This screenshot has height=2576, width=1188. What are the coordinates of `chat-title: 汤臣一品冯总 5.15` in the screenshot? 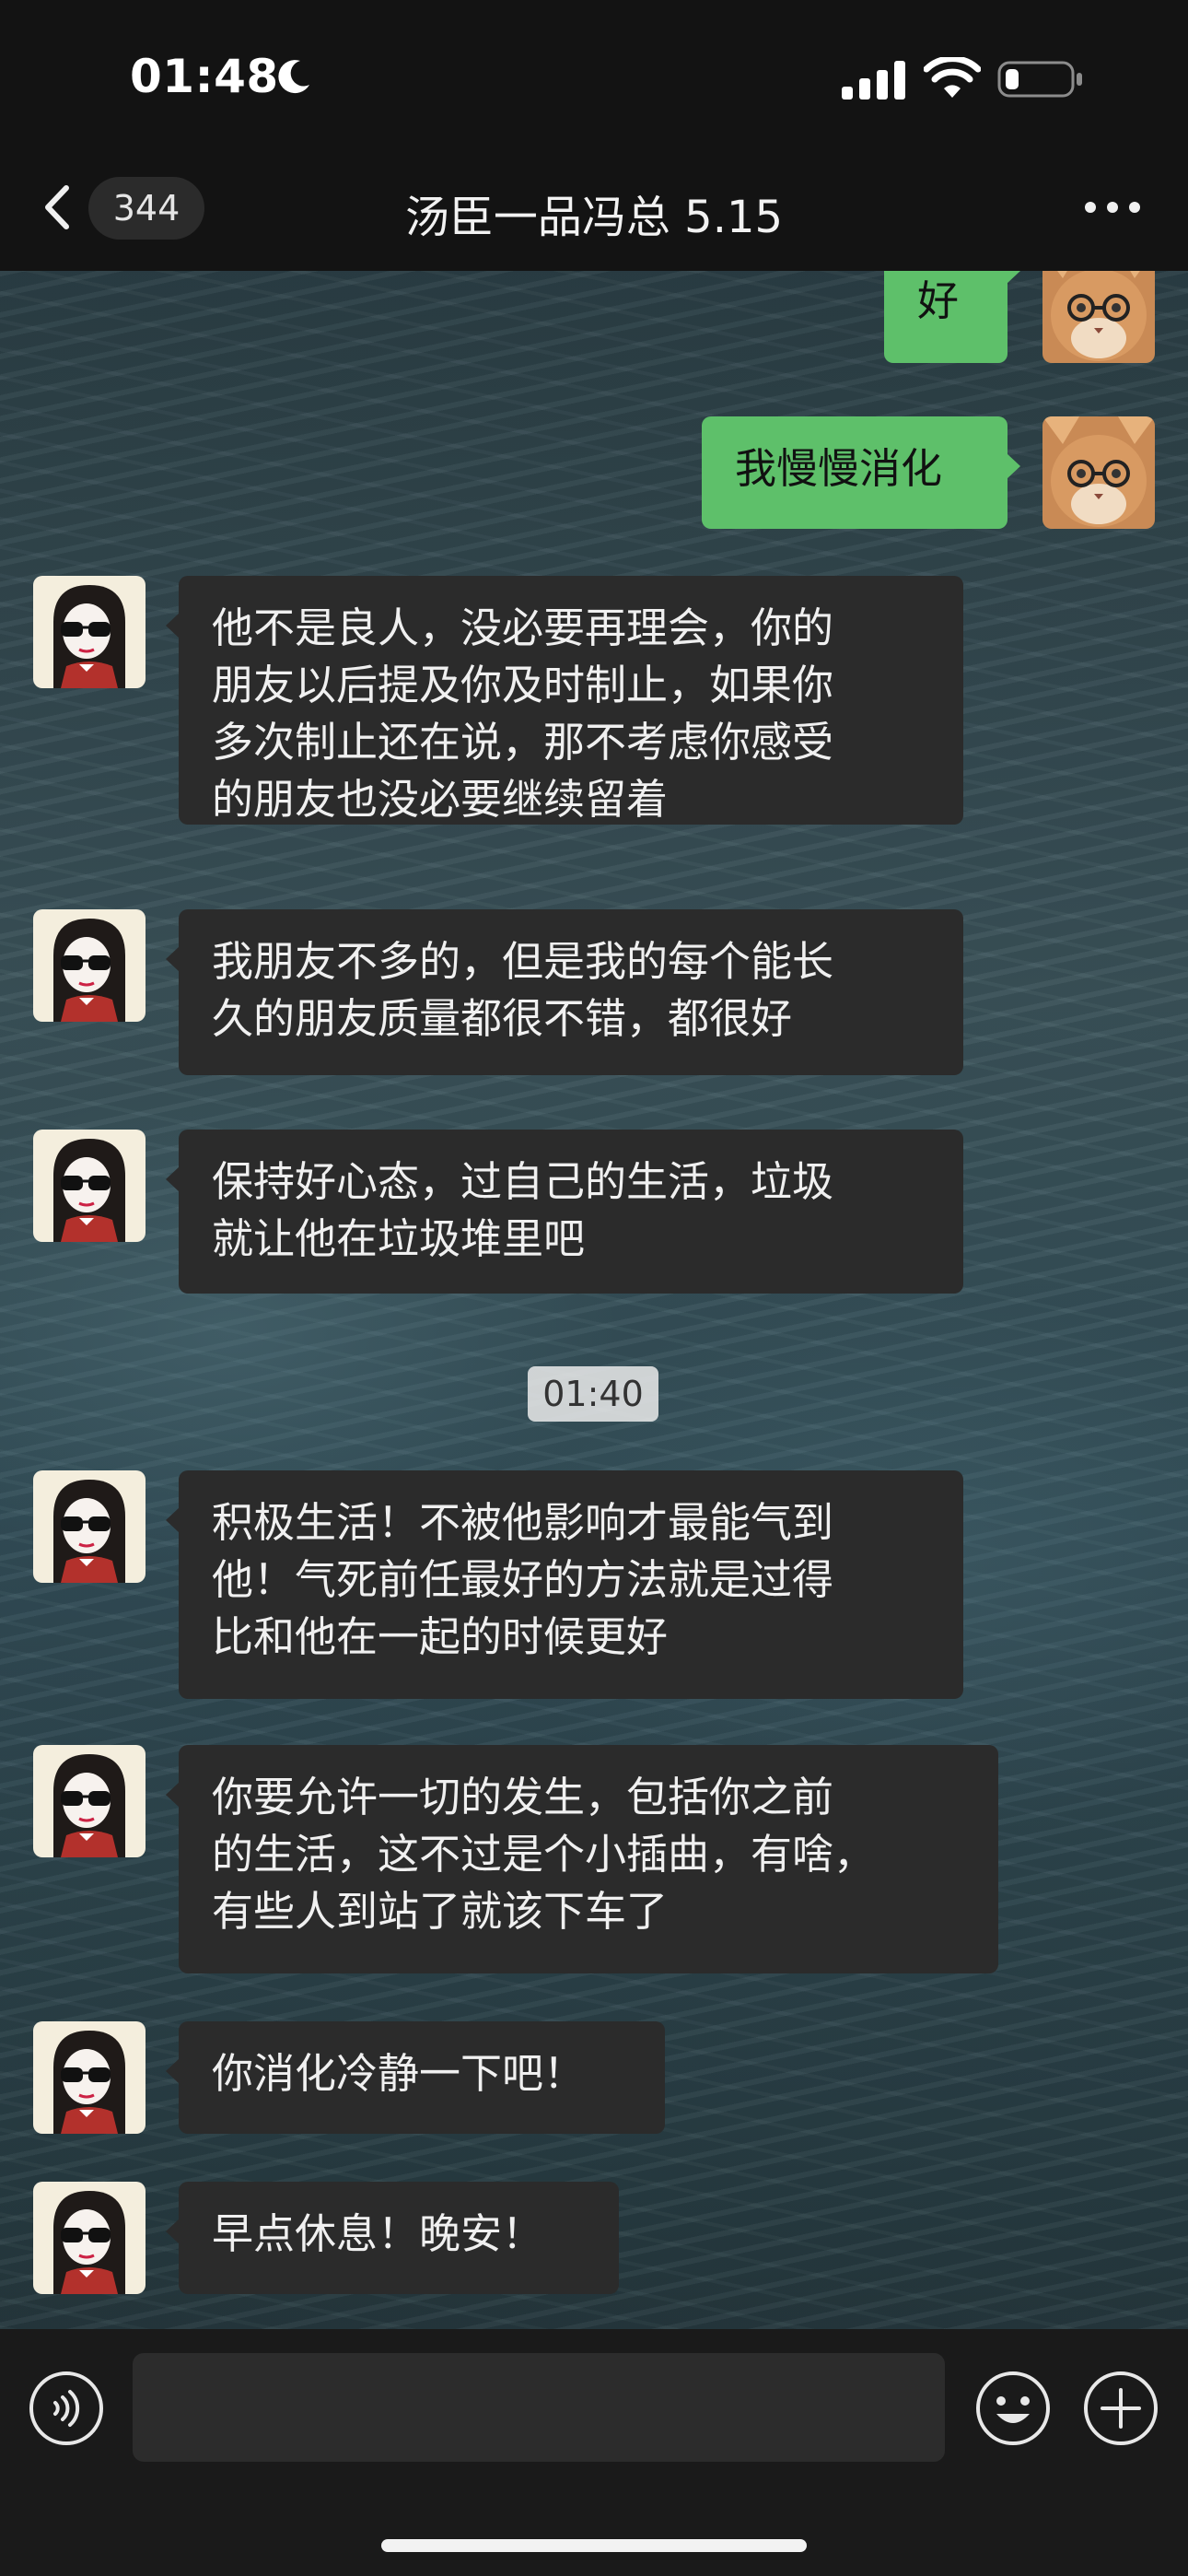 It's located at (594, 217).